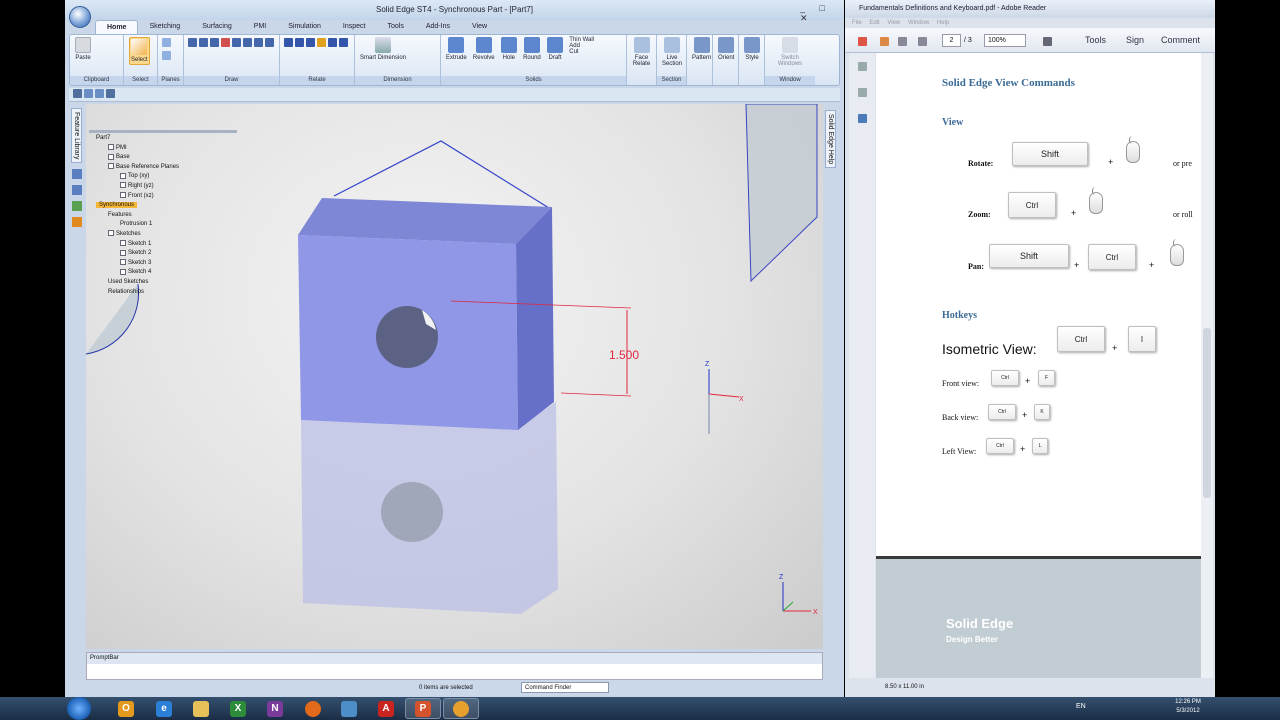 The height and width of the screenshot is (720, 1280). What do you see at coordinates (857, 23) in the screenshot?
I see `menu-file: File` at bounding box center [857, 23].